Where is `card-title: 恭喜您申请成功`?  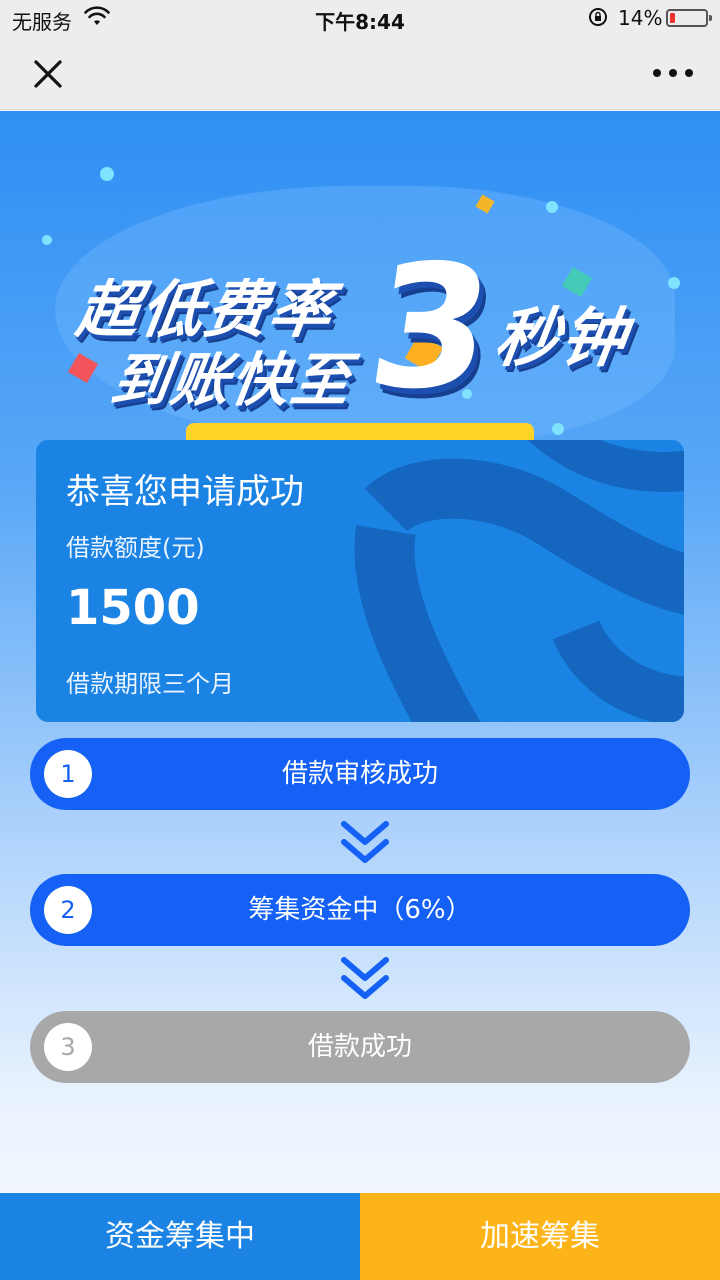
card-title: 恭喜您申请成功 is located at coordinates (185, 492).